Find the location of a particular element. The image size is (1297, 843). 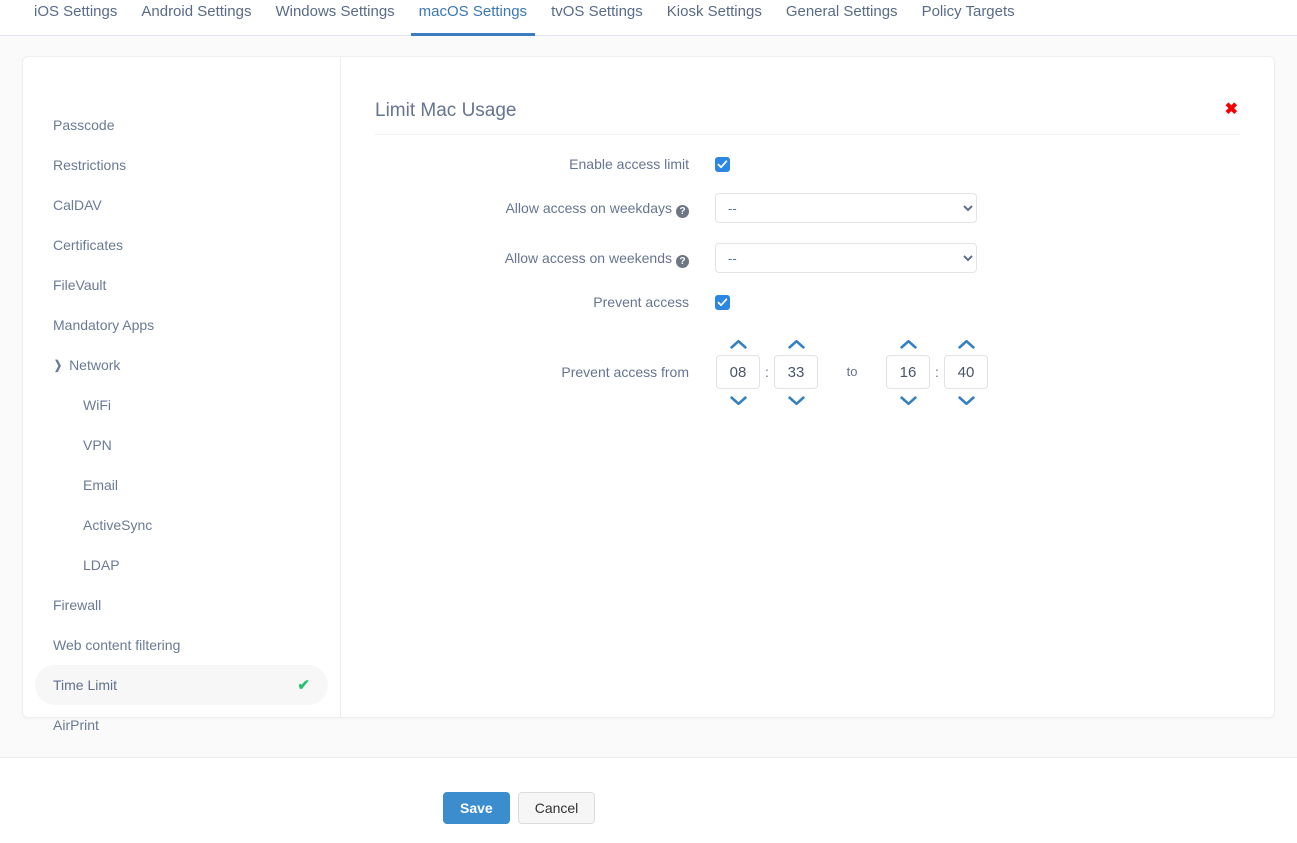

prevent-access-checkbox is located at coordinates (722, 303).